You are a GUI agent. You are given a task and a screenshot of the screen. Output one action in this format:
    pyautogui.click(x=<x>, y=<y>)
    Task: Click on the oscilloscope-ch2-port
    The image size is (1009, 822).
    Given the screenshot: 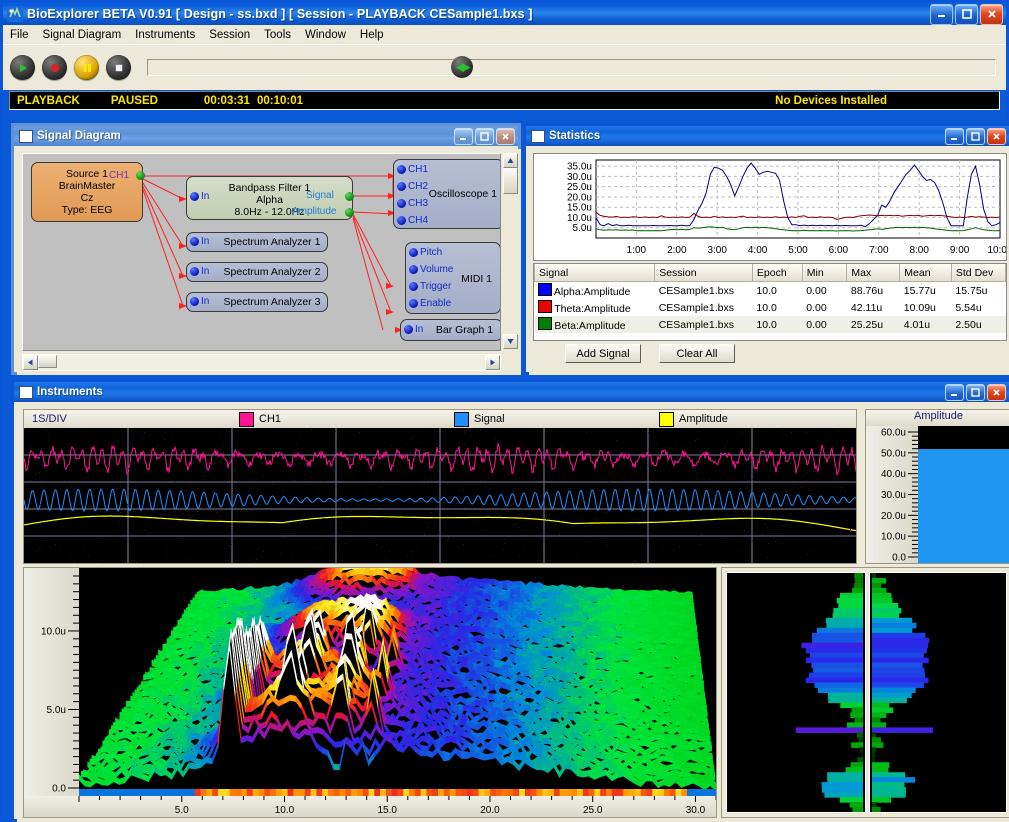 What is the action you would take?
    pyautogui.click(x=401, y=186)
    